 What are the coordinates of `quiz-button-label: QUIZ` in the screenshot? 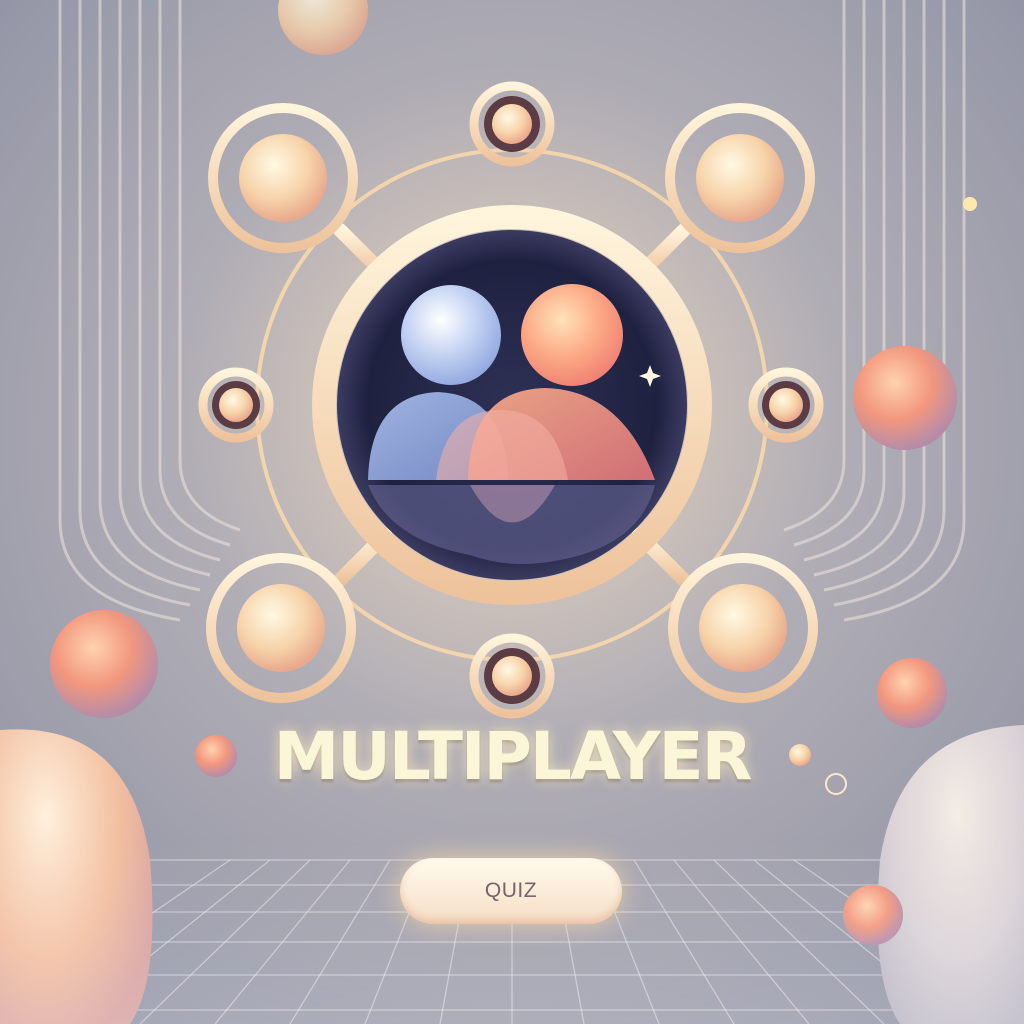 It's located at (511, 890).